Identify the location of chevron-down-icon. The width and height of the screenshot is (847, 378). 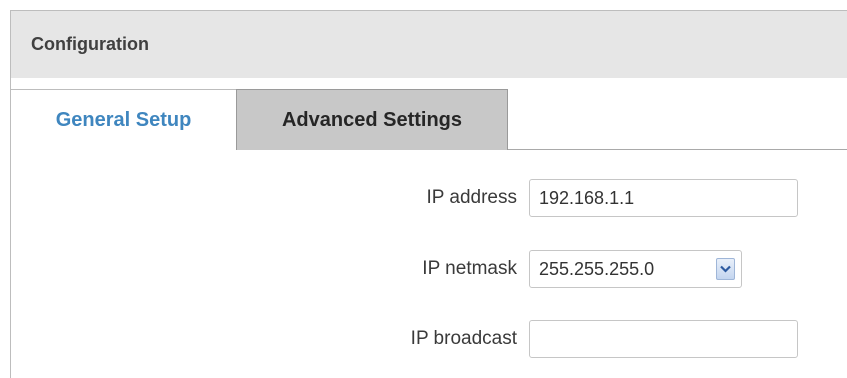
(725, 269).